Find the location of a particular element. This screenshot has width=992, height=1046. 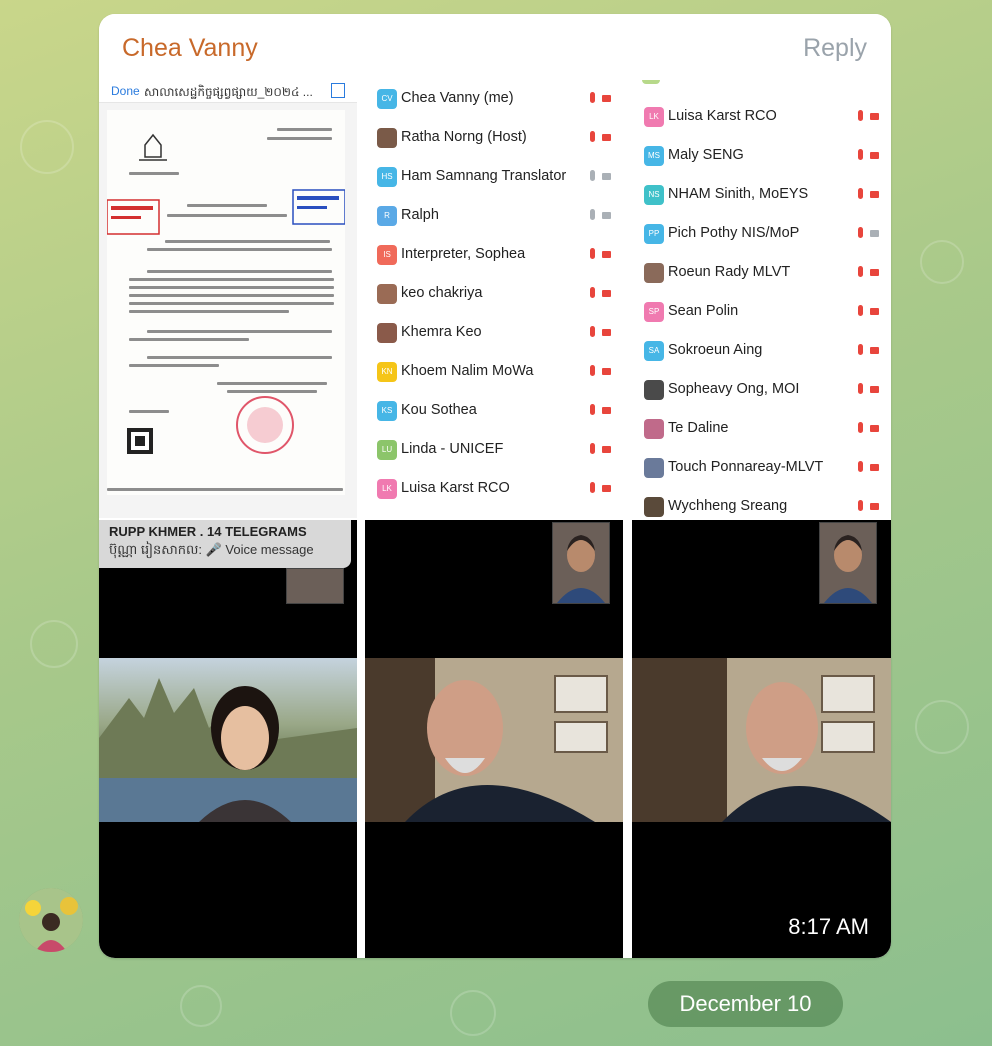

participant-name: Sean Polin is located at coordinates (703, 311).